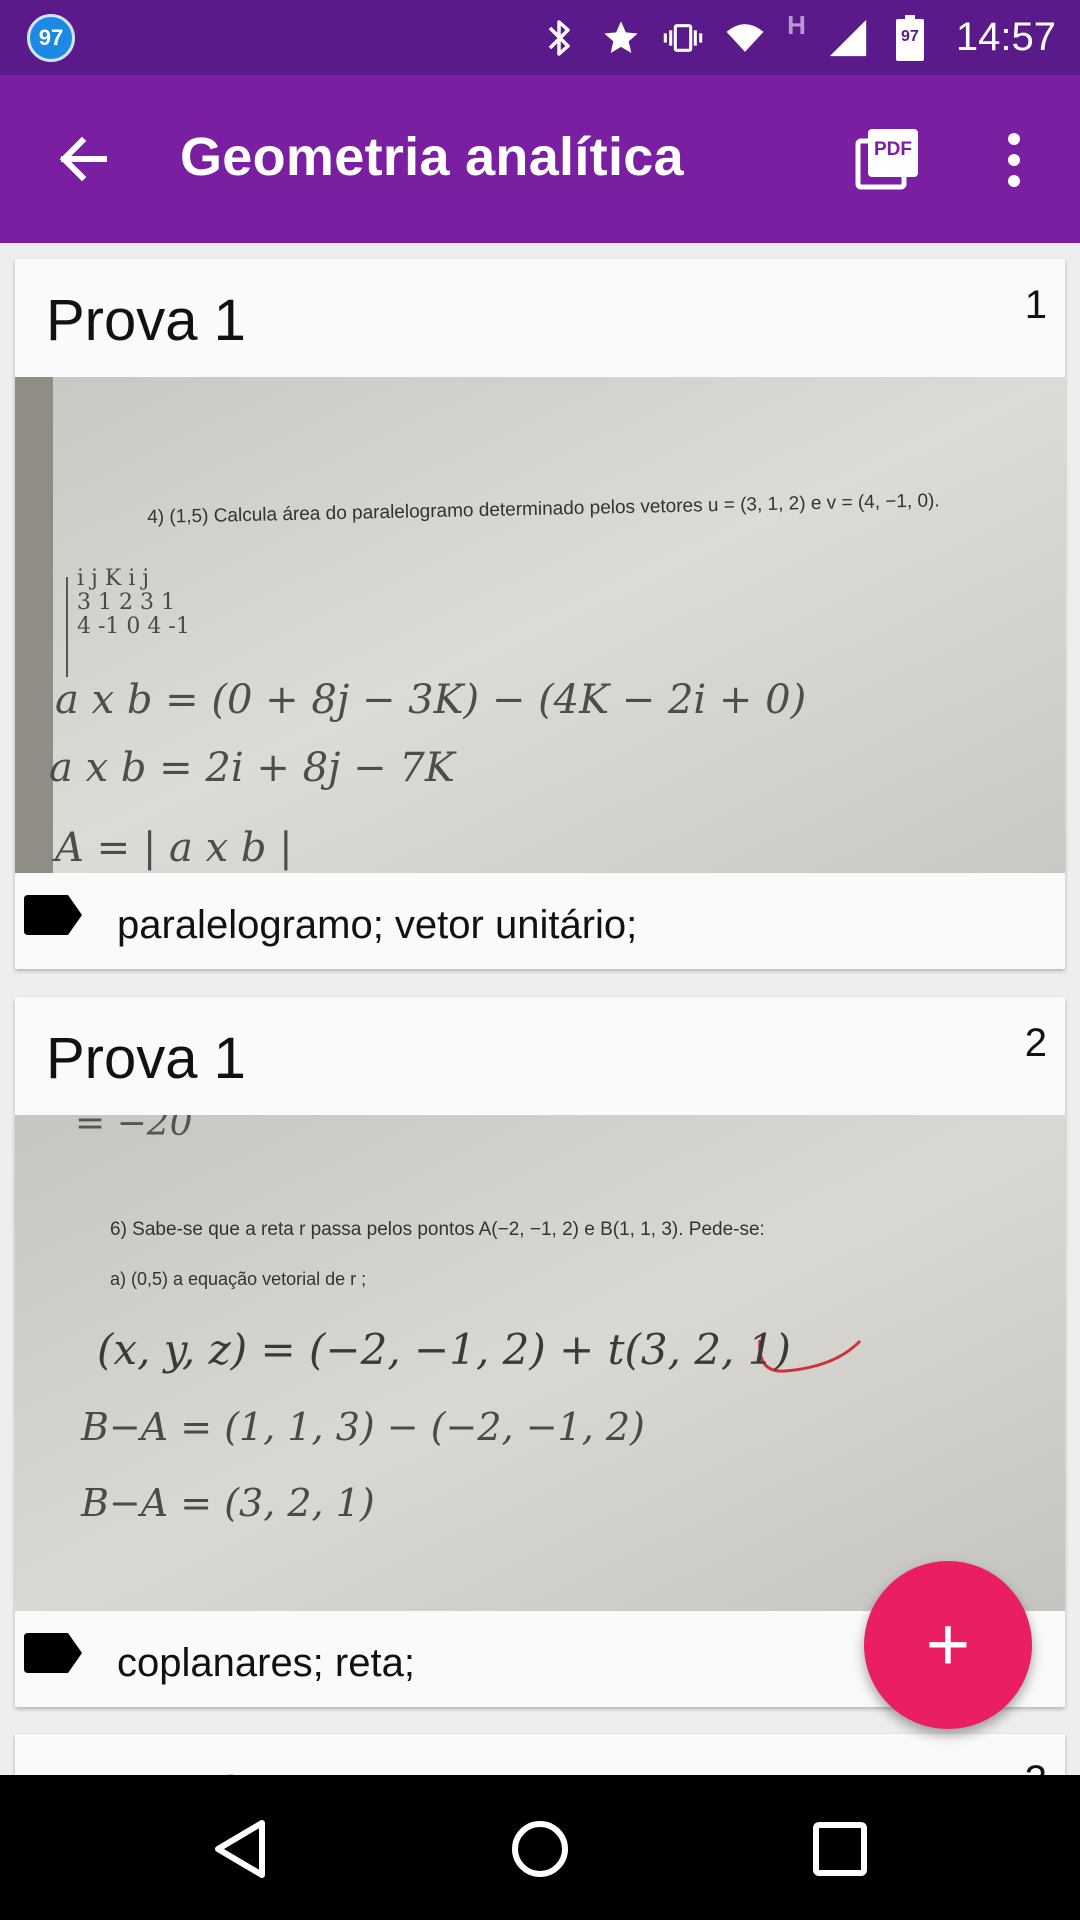 The width and height of the screenshot is (1080, 1920). Describe the element at coordinates (126, 602) in the screenshot. I see `matrix-row: 3 1 2 3 1` at that location.